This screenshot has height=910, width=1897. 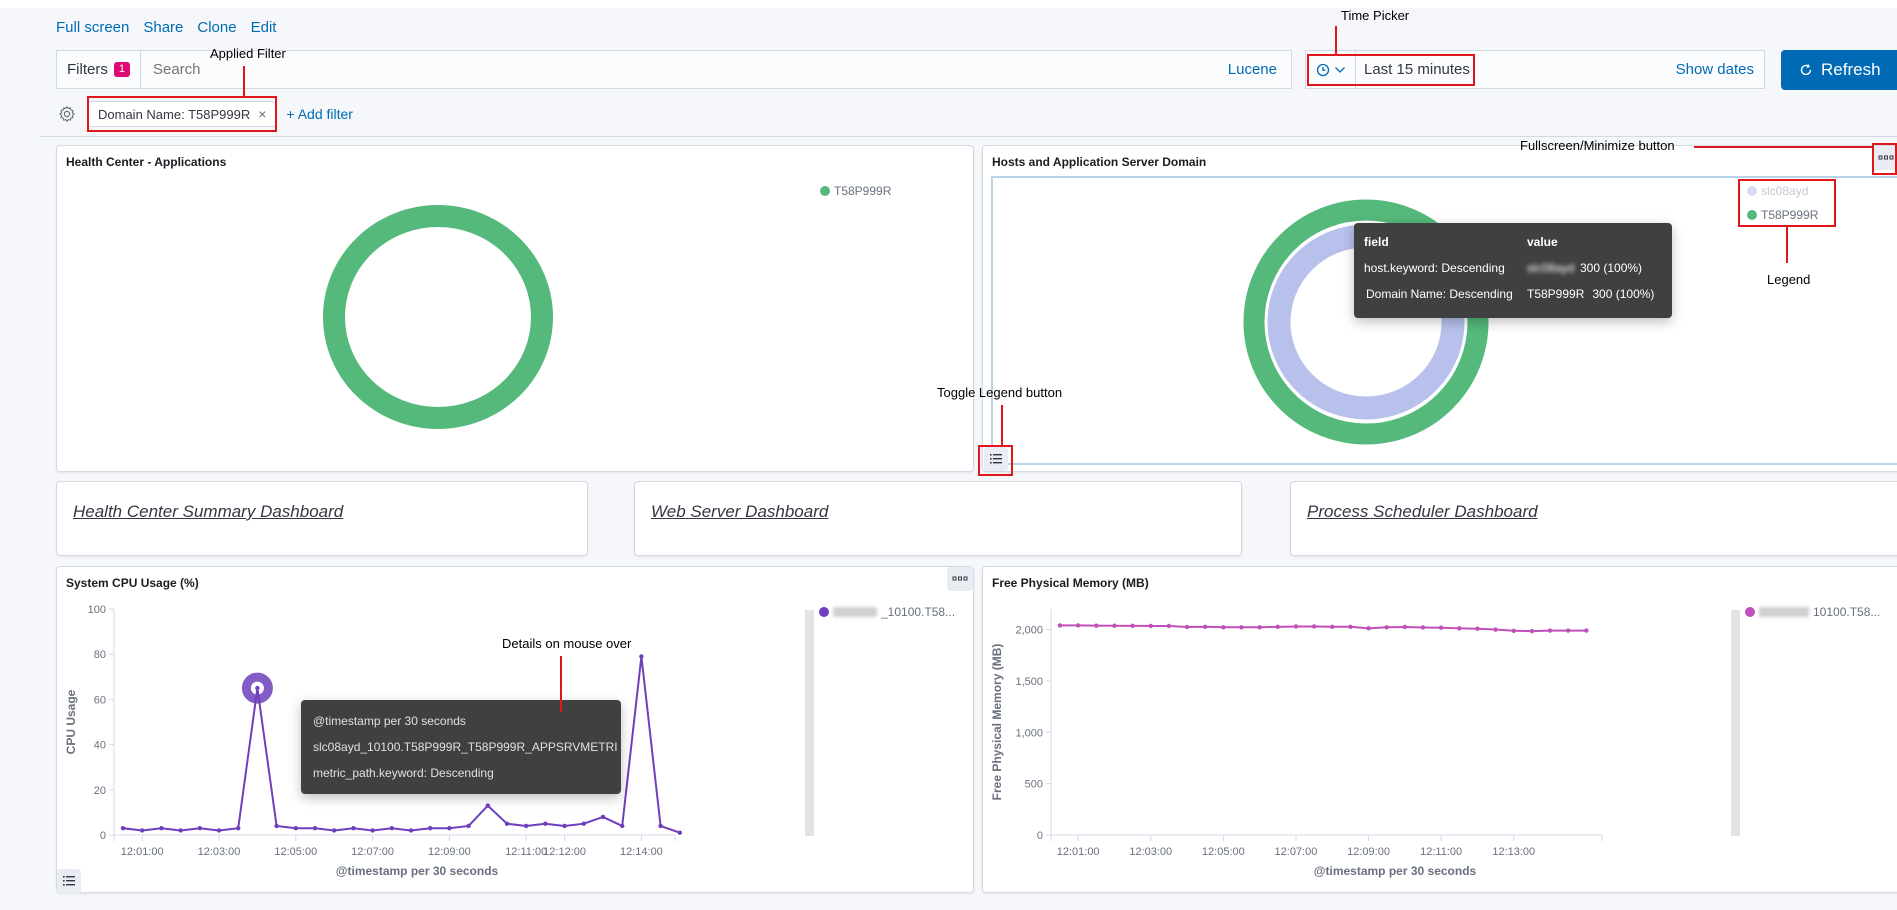 What do you see at coordinates (389, 721) in the screenshot?
I see `tooltip-line: @timestamp per 30 seconds` at bounding box center [389, 721].